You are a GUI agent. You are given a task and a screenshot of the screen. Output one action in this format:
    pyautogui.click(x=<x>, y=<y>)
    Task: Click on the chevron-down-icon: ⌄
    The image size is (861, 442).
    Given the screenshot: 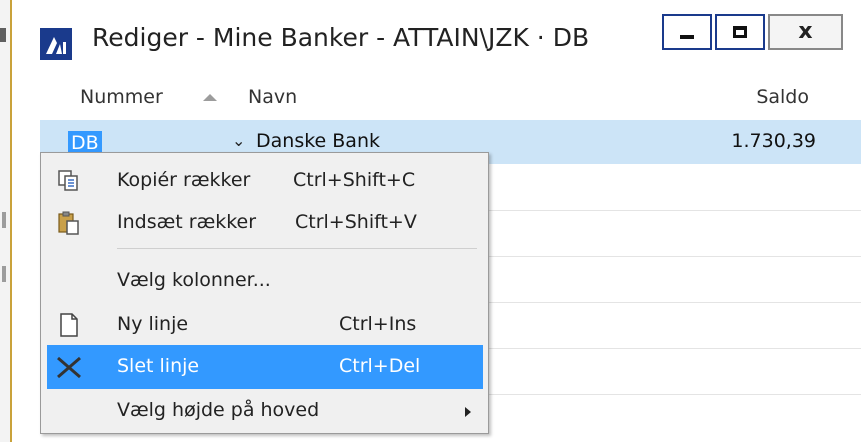 What is the action you would take?
    pyautogui.click(x=238, y=140)
    